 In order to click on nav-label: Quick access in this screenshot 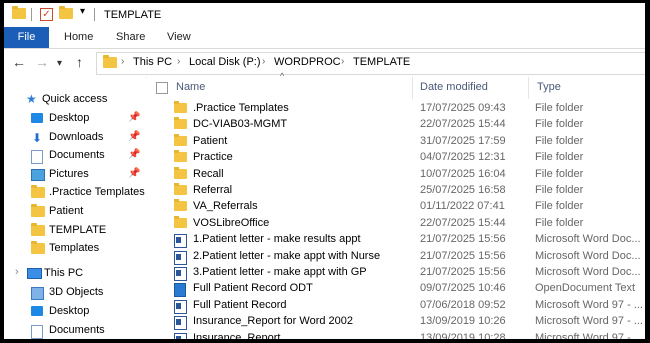, I will do `click(75, 99)`.